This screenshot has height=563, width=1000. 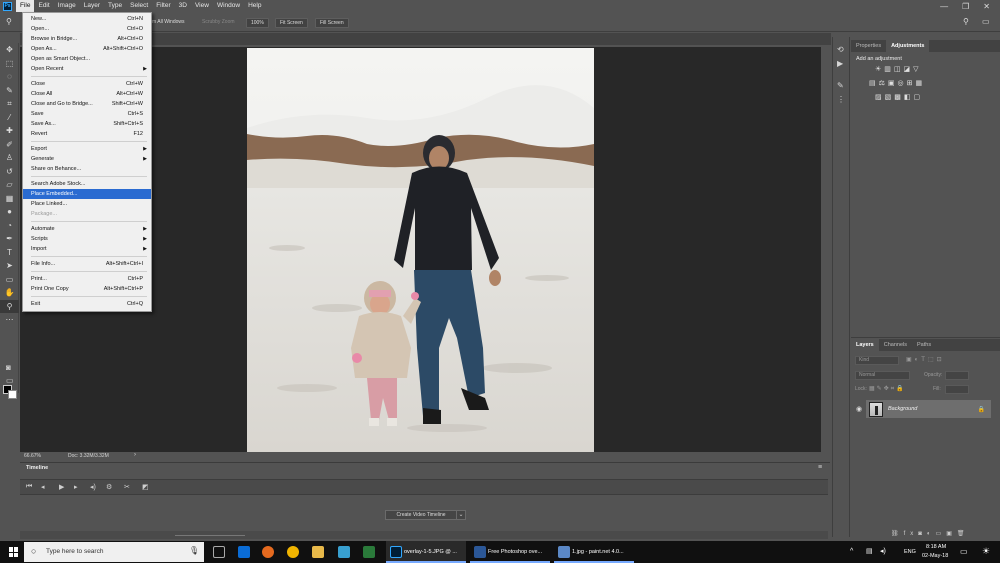 What do you see at coordinates (318, 552) in the screenshot?
I see `file-explorer-icon` at bounding box center [318, 552].